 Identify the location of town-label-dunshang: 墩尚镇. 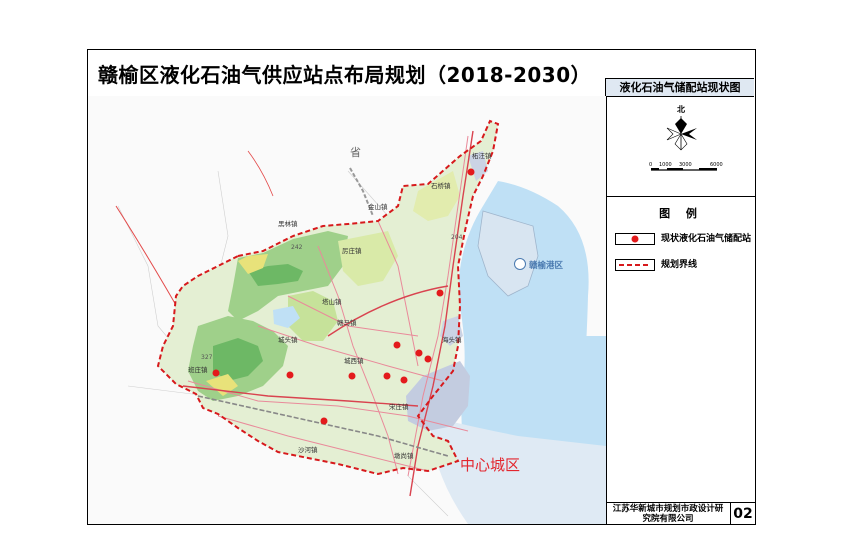
(404, 455).